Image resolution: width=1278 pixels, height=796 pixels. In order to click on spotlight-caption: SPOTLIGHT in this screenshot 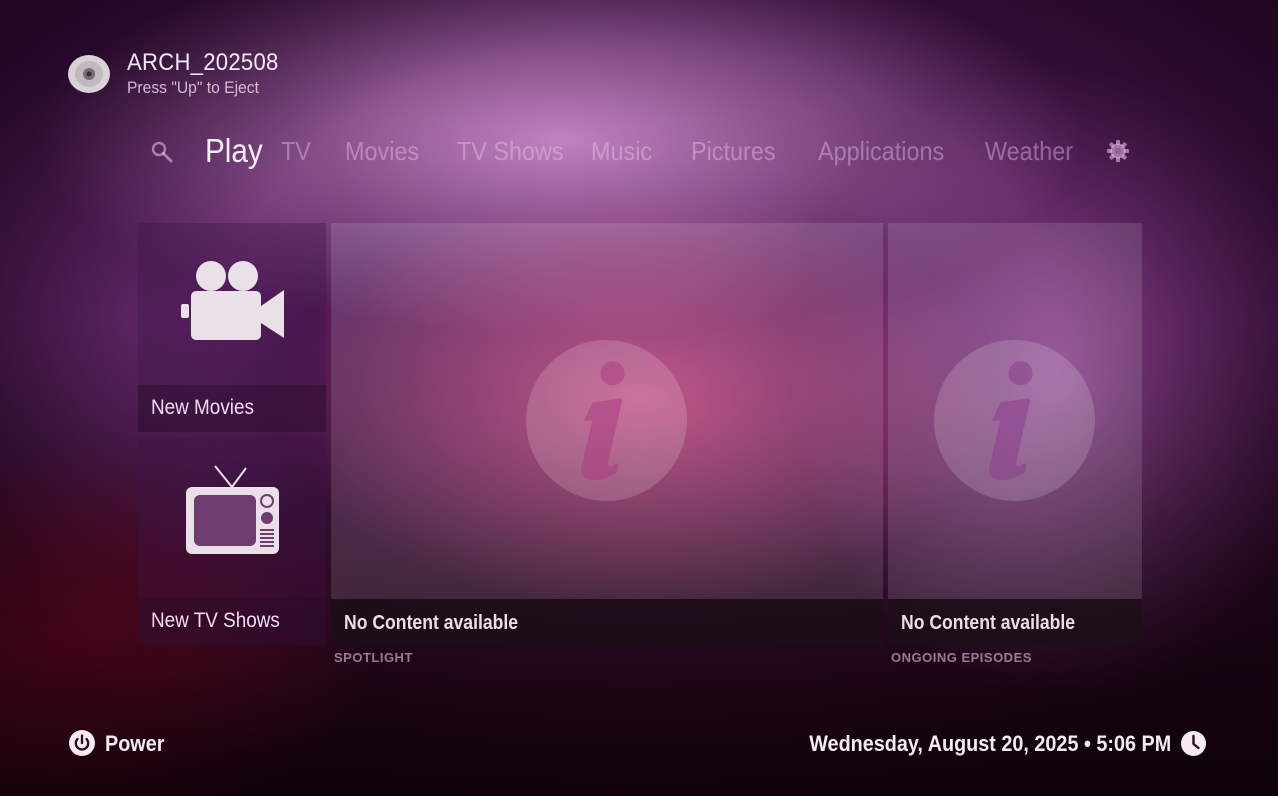, I will do `click(373, 657)`.